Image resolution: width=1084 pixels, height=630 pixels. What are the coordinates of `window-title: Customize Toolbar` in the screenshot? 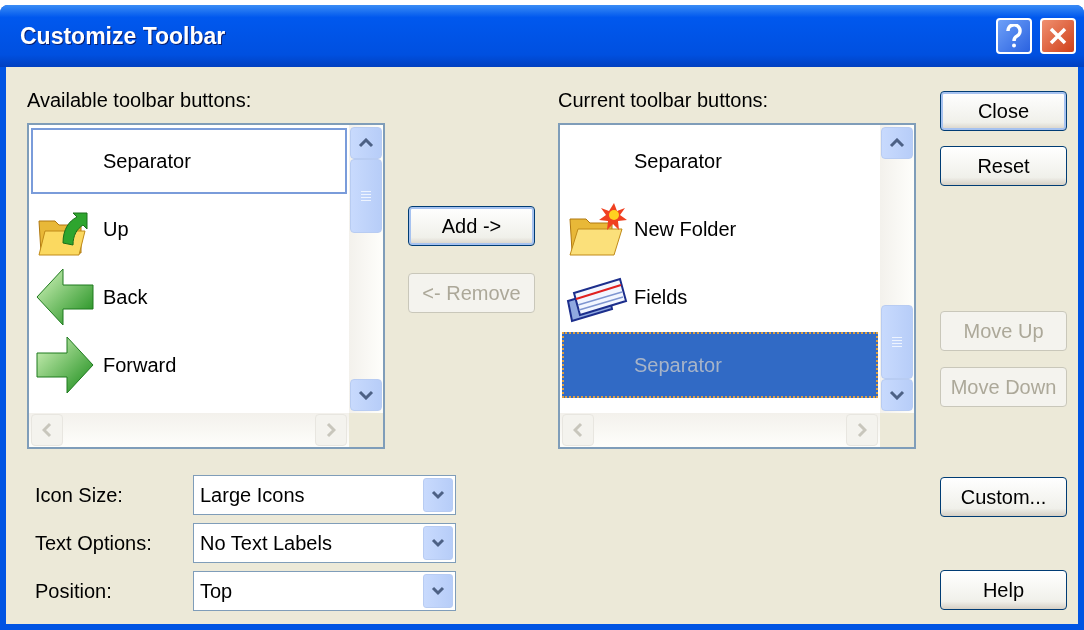 It's located at (123, 36).